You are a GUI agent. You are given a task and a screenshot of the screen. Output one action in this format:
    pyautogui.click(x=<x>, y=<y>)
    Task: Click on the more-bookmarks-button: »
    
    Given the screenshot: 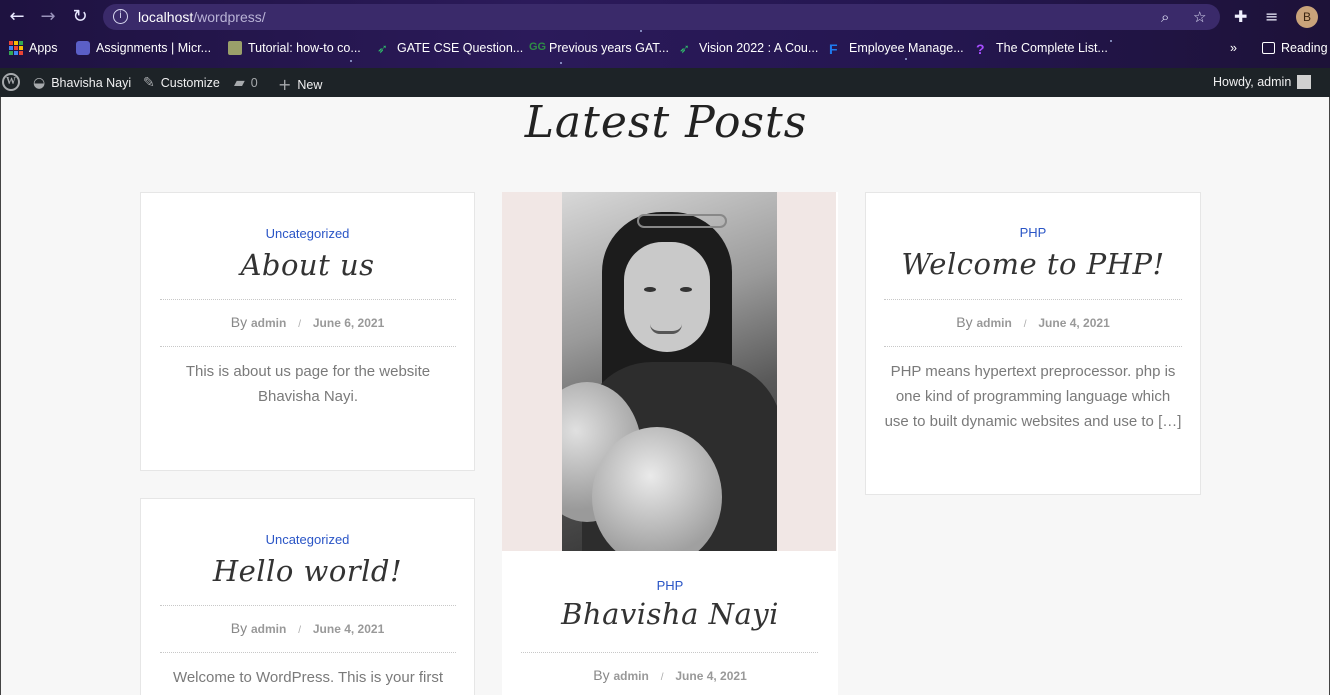 What is the action you would take?
    pyautogui.click(x=1233, y=48)
    